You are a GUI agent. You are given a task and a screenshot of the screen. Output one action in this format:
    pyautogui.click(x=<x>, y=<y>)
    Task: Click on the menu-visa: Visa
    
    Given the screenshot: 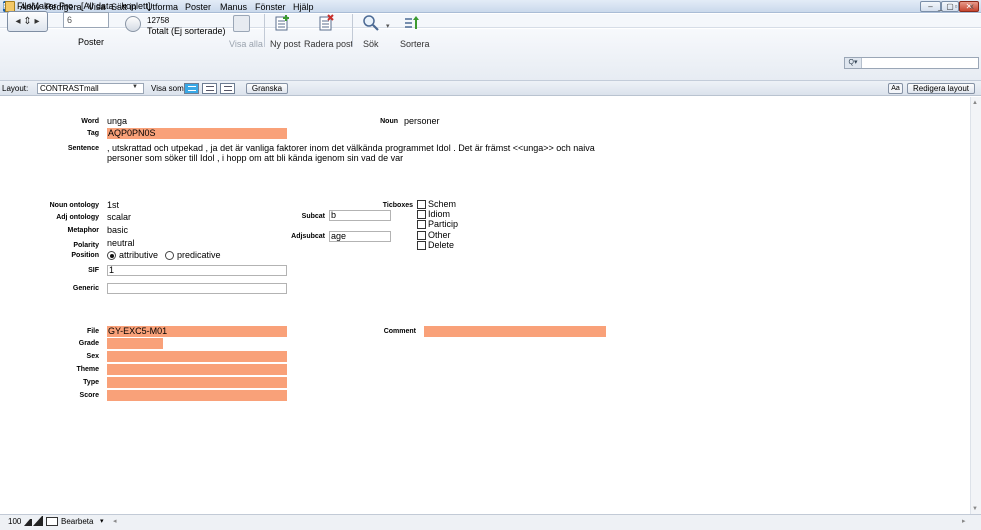 What is the action you would take?
    pyautogui.click(x=96, y=7)
    